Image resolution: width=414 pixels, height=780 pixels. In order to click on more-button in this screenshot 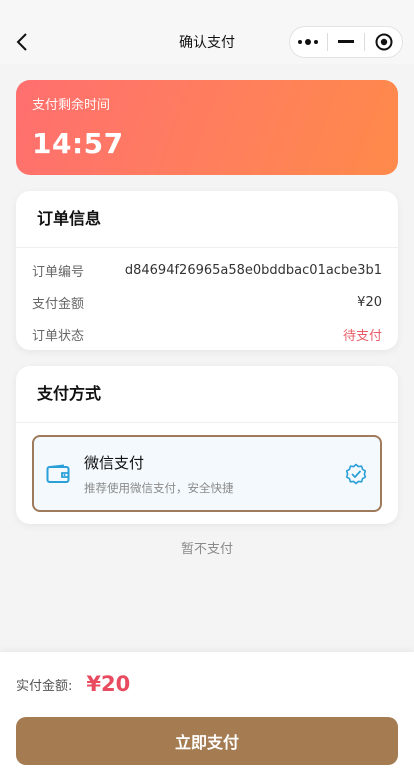, I will do `click(308, 42)`.